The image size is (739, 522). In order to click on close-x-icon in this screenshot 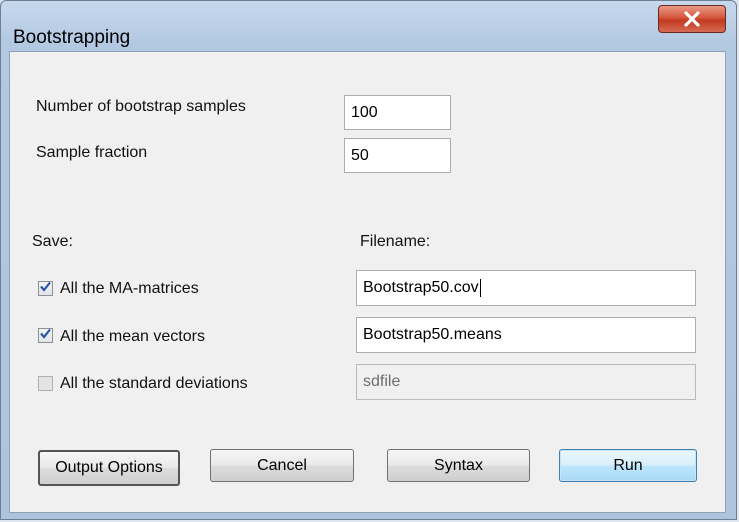, I will do `click(692, 19)`.